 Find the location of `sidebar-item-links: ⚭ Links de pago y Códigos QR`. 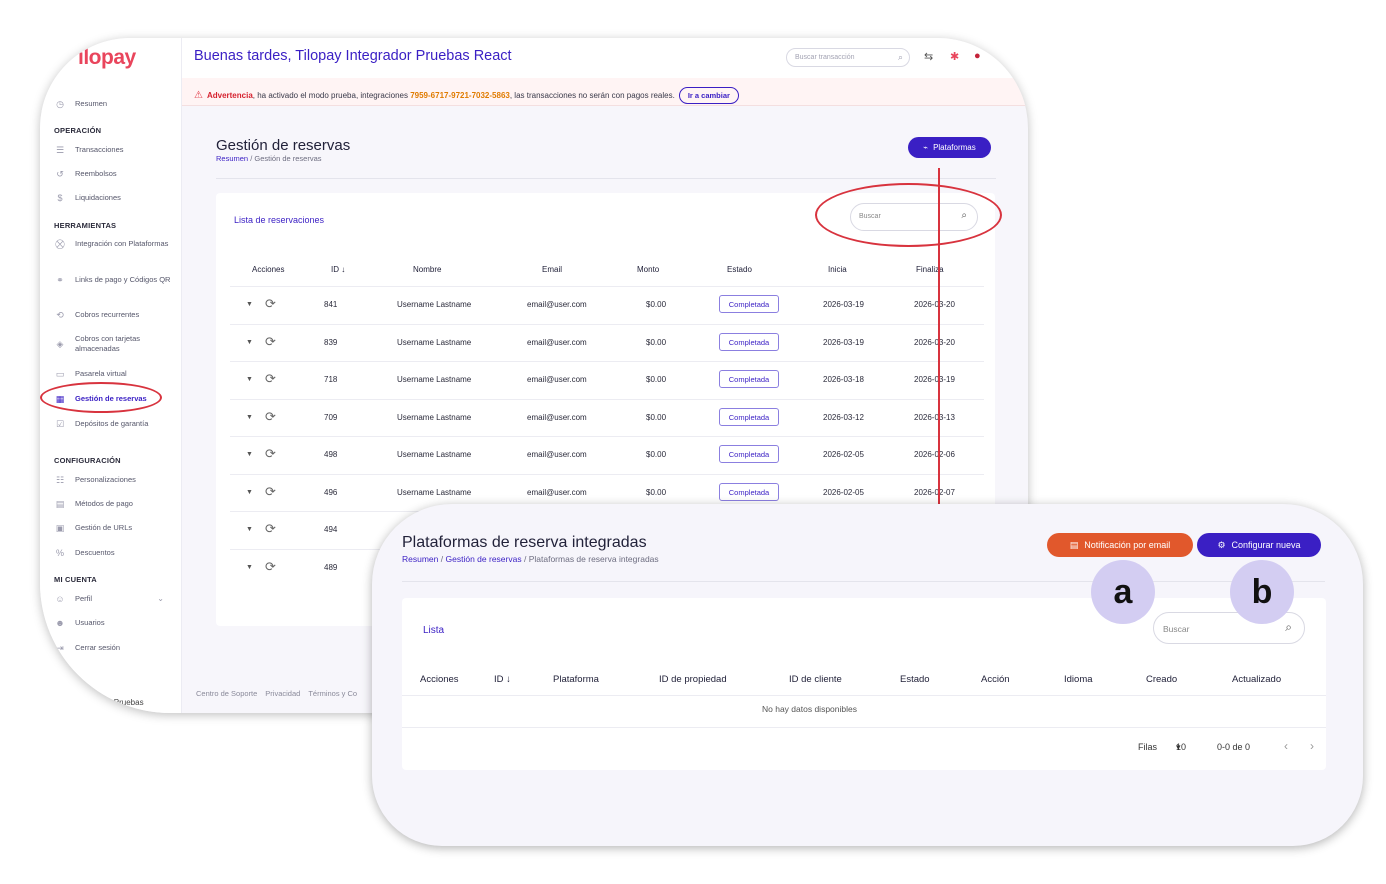

sidebar-item-links: ⚭ Links de pago y Códigos QR is located at coordinates (116, 280).